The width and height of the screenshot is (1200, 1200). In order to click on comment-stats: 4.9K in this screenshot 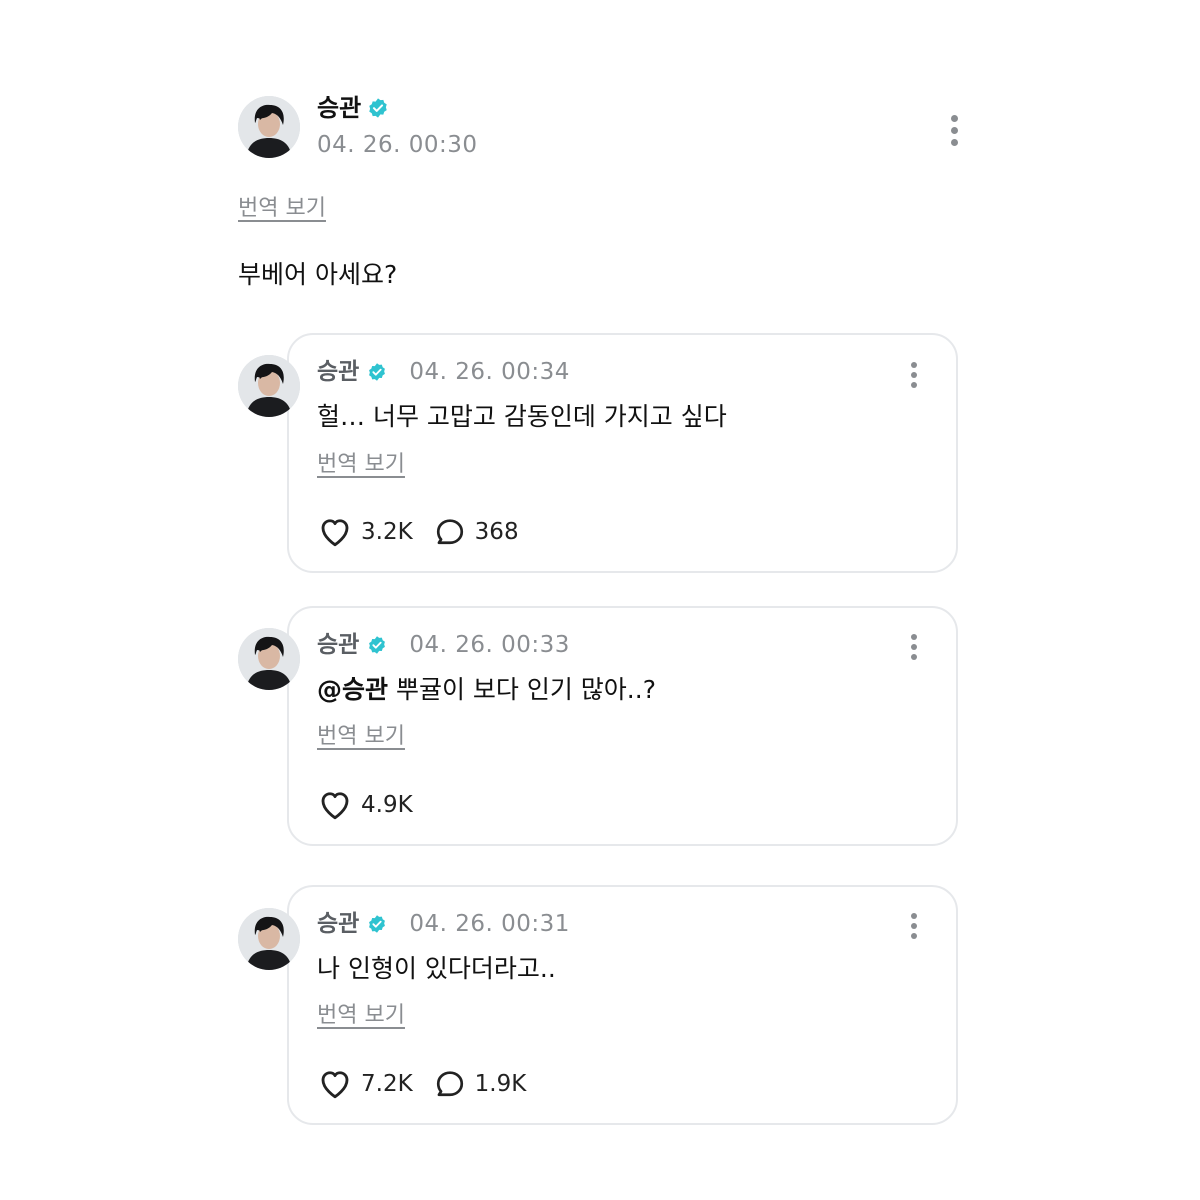, I will do `click(375, 805)`.